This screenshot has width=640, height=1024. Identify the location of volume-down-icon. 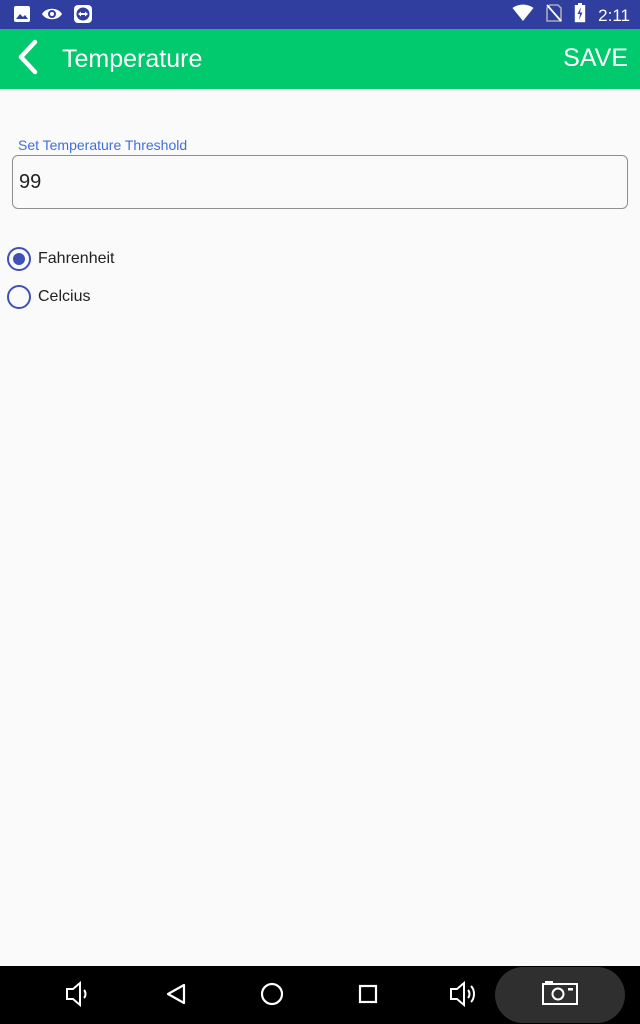
(78, 996).